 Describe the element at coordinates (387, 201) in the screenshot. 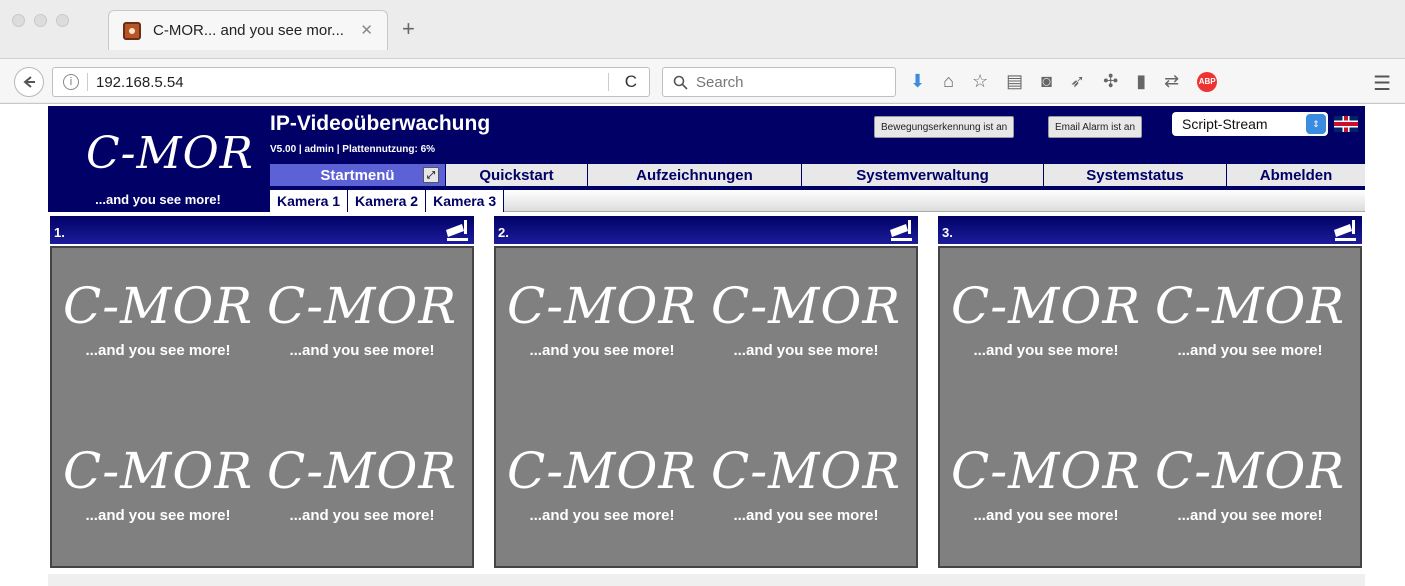

I see `subnav-kamera-2: Kamera 2` at that location.